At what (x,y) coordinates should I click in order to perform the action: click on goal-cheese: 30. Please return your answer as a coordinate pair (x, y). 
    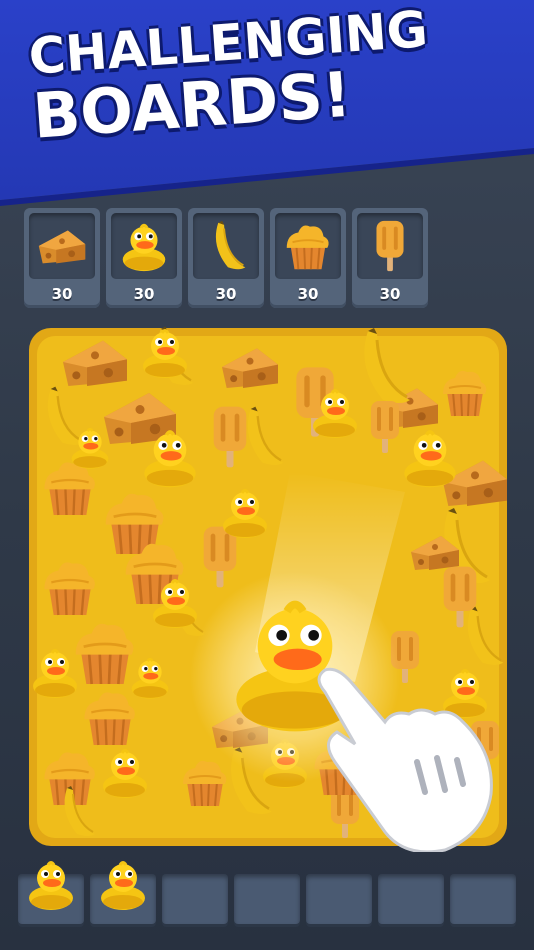
    Looking at the image, I should click on (62, 258).